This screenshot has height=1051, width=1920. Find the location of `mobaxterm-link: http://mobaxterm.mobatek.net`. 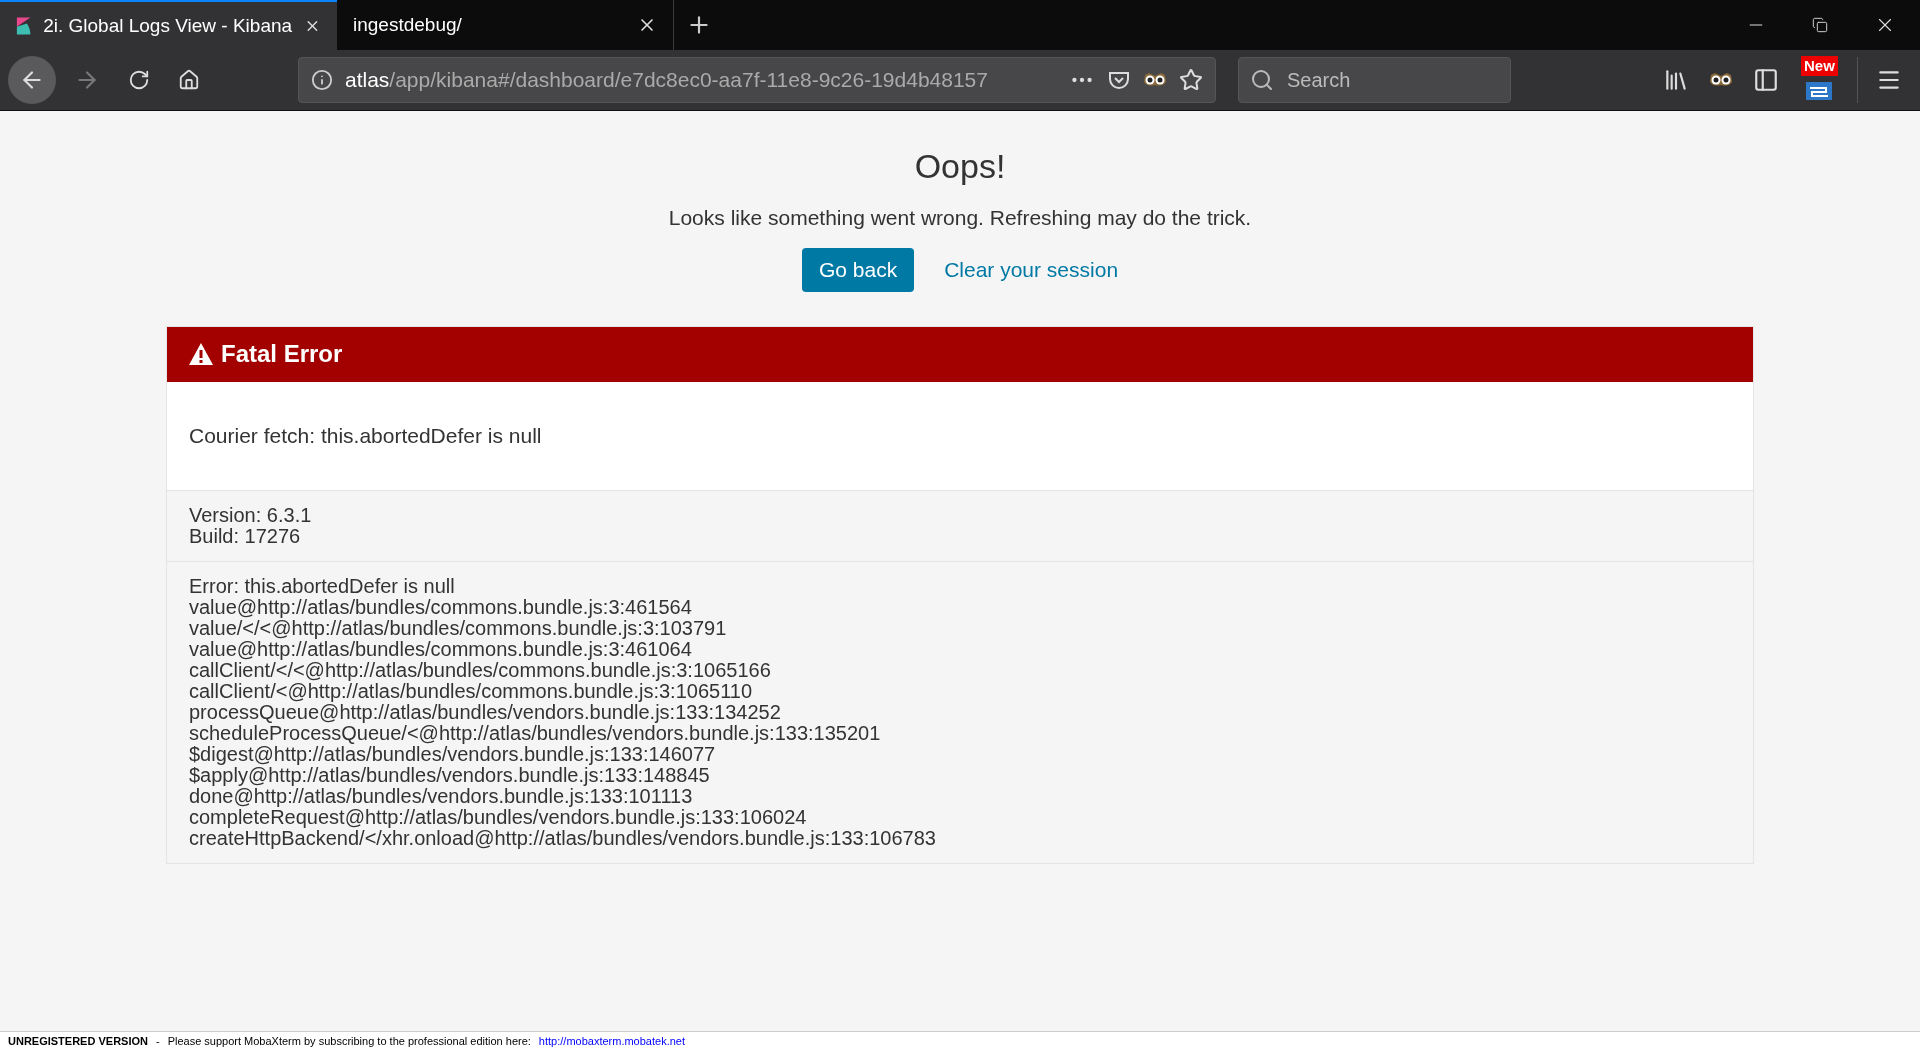

mobaxterm-link: http://mobaxterm.mobatek.net is located at coordinates (611, 1041).